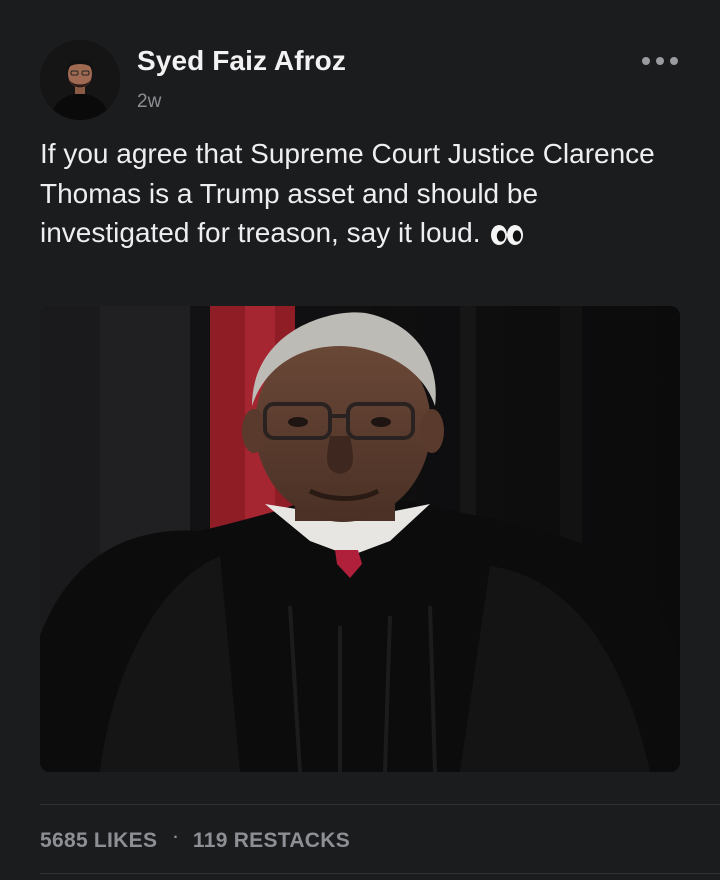 The image size is (720, 880). Describe the element at coordinates (210, 840) in the screenshot. I see `restacks-count: 119` at that location.